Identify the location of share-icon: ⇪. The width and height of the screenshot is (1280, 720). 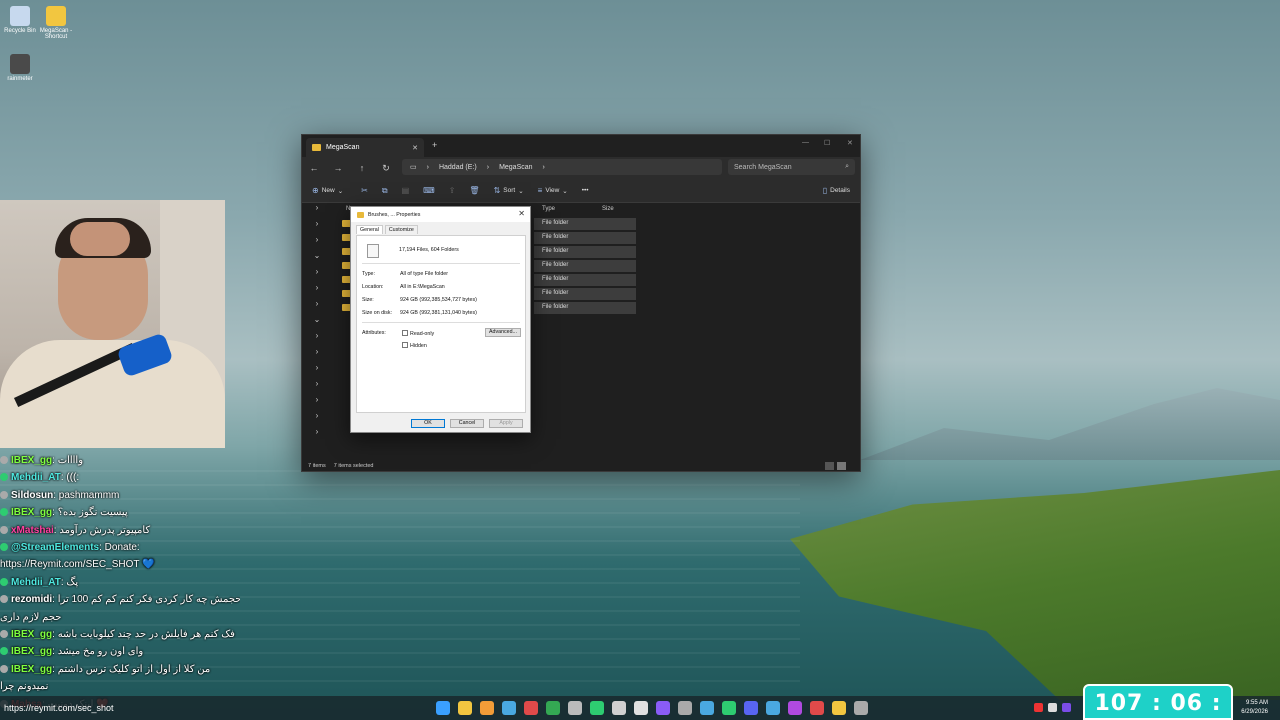
(452, 190).